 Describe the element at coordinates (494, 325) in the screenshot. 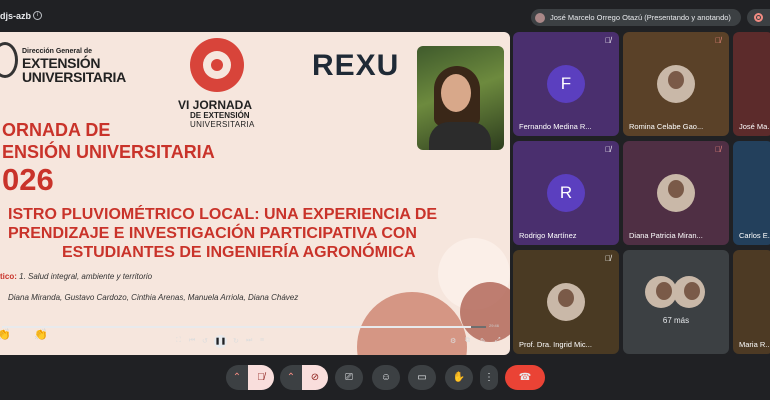

I see `video-time: 29:46` at that location.